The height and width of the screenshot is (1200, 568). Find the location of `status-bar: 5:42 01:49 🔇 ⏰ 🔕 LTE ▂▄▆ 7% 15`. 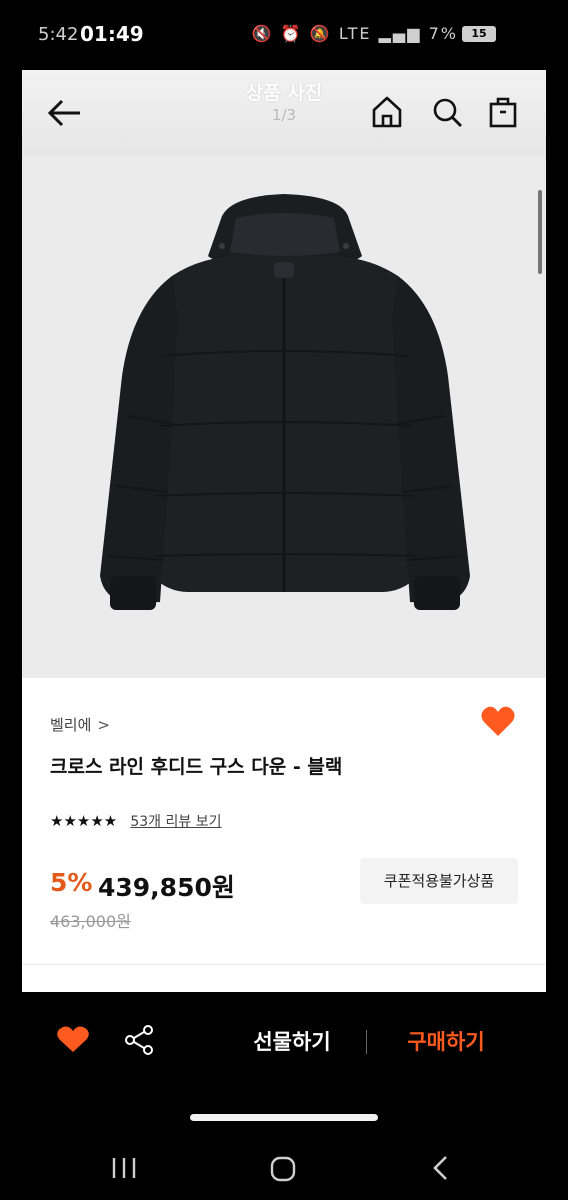

status-bar: 5:42 01:49 🔇 ⏰ 🔕 LTE ▂▄▆ 7% 15 is located at coordinates (284, 35).